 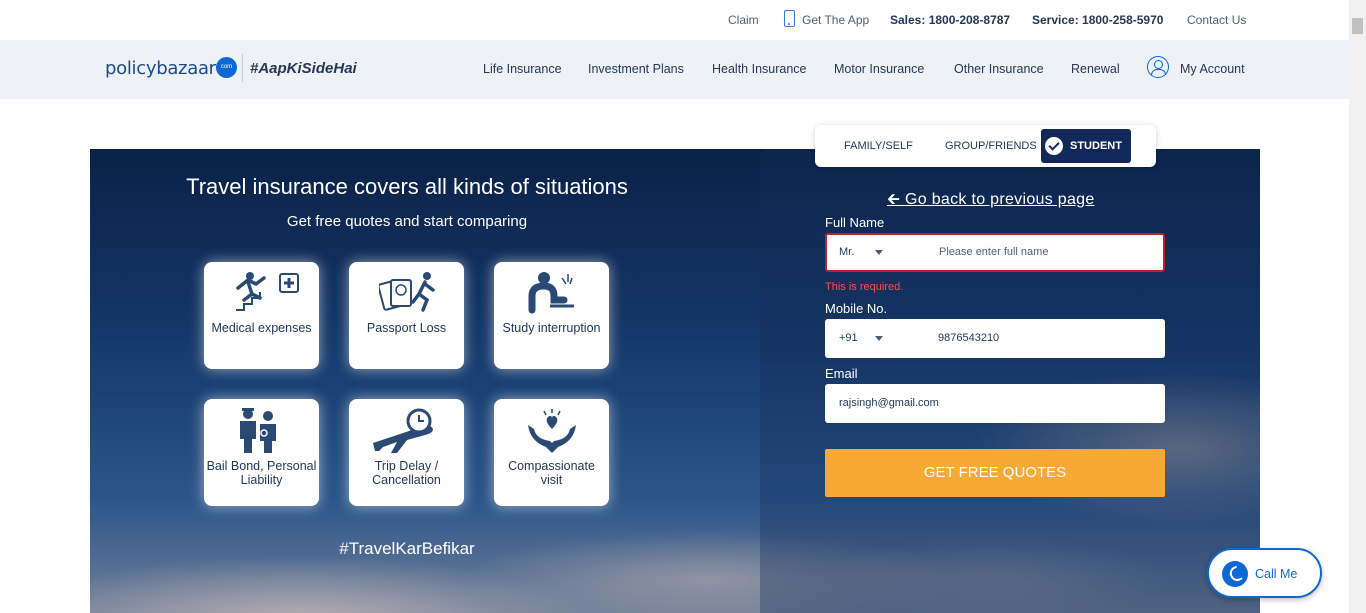 What do you see at coordinates (991, 146) in the screenshot?
I see `tab-group-friends: GROUP/FRIENDS` at bounding box center [991, 146].